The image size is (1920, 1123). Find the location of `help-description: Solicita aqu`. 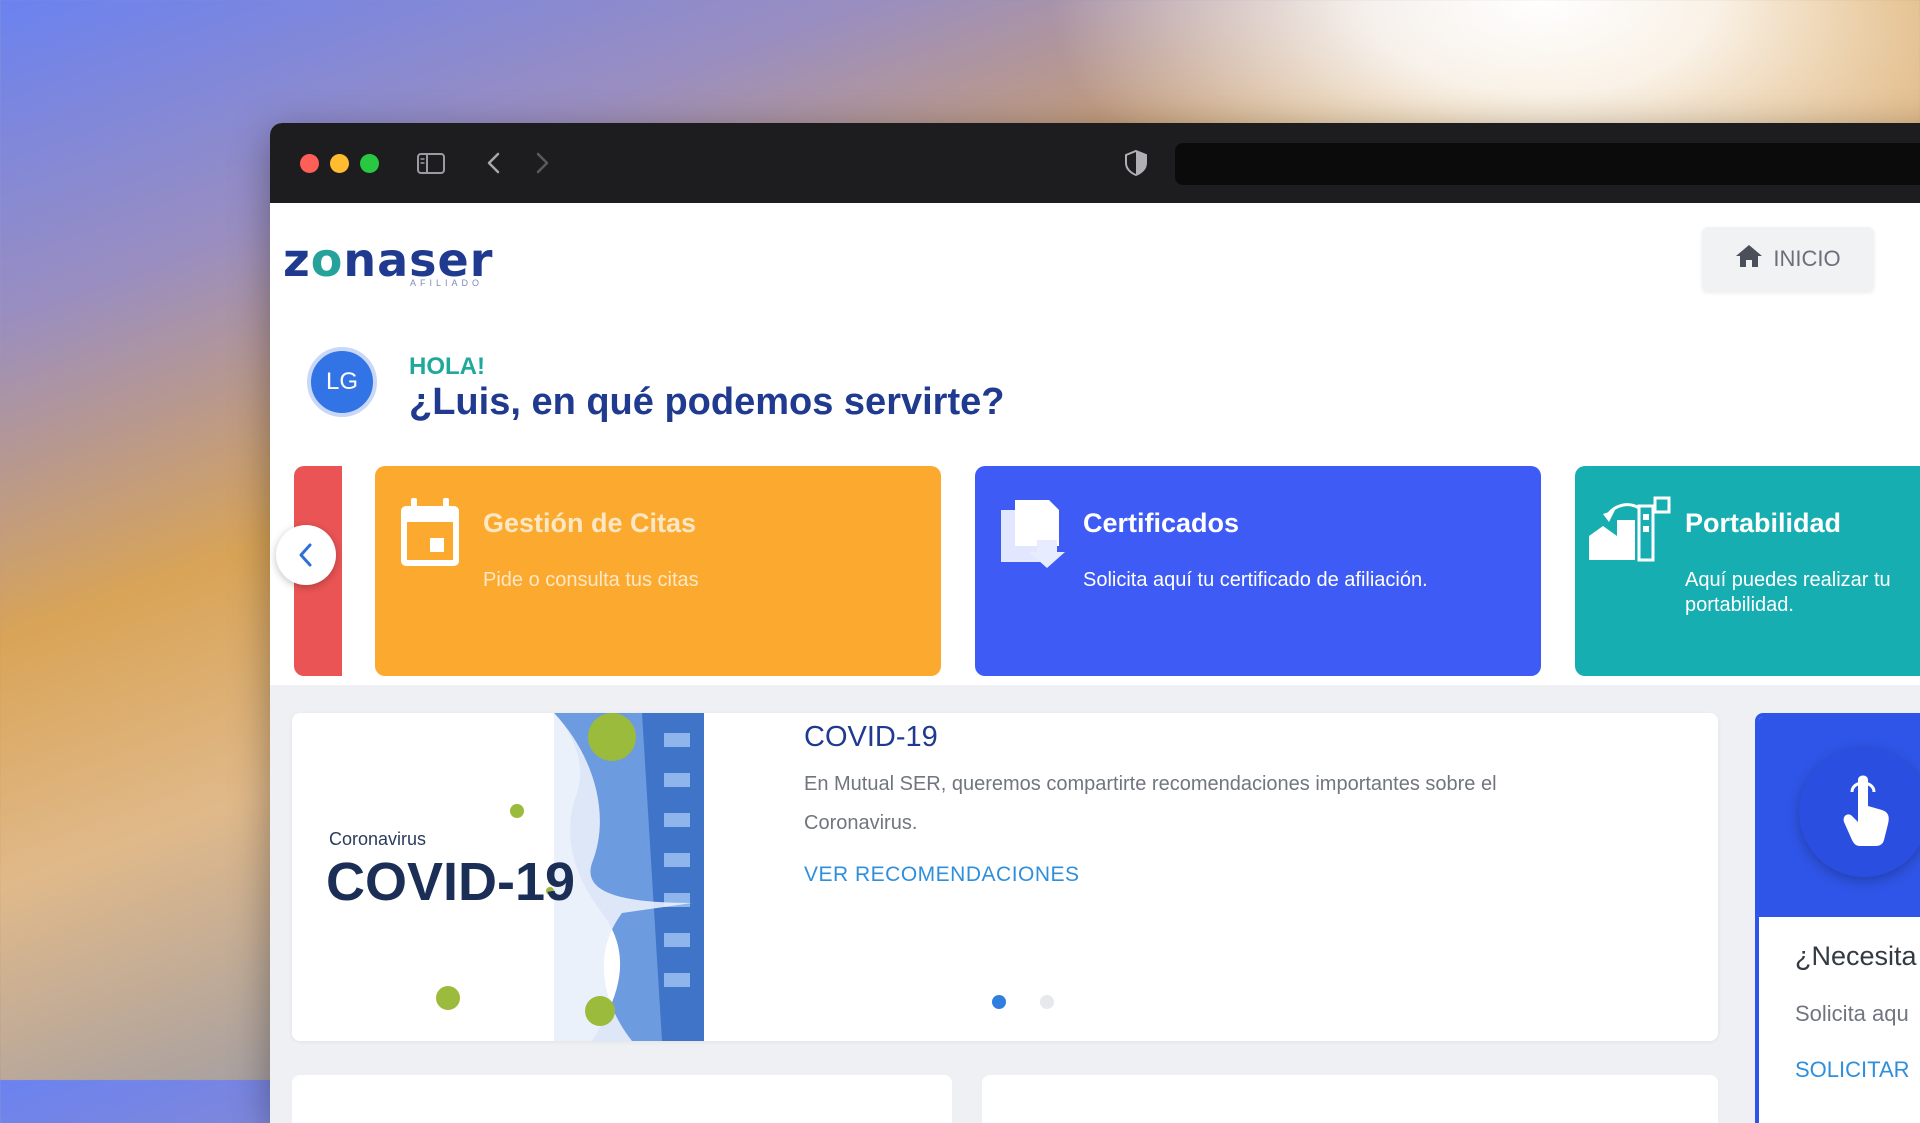

help-description: Solicita aqu is located at coordinates (1852, 1013).